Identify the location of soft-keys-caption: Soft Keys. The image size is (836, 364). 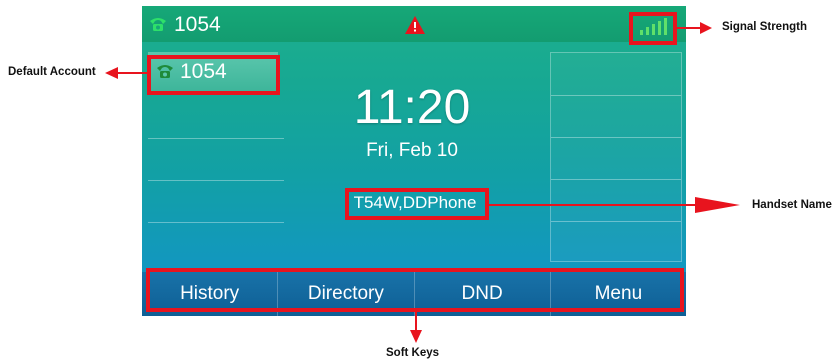
(413, 353).